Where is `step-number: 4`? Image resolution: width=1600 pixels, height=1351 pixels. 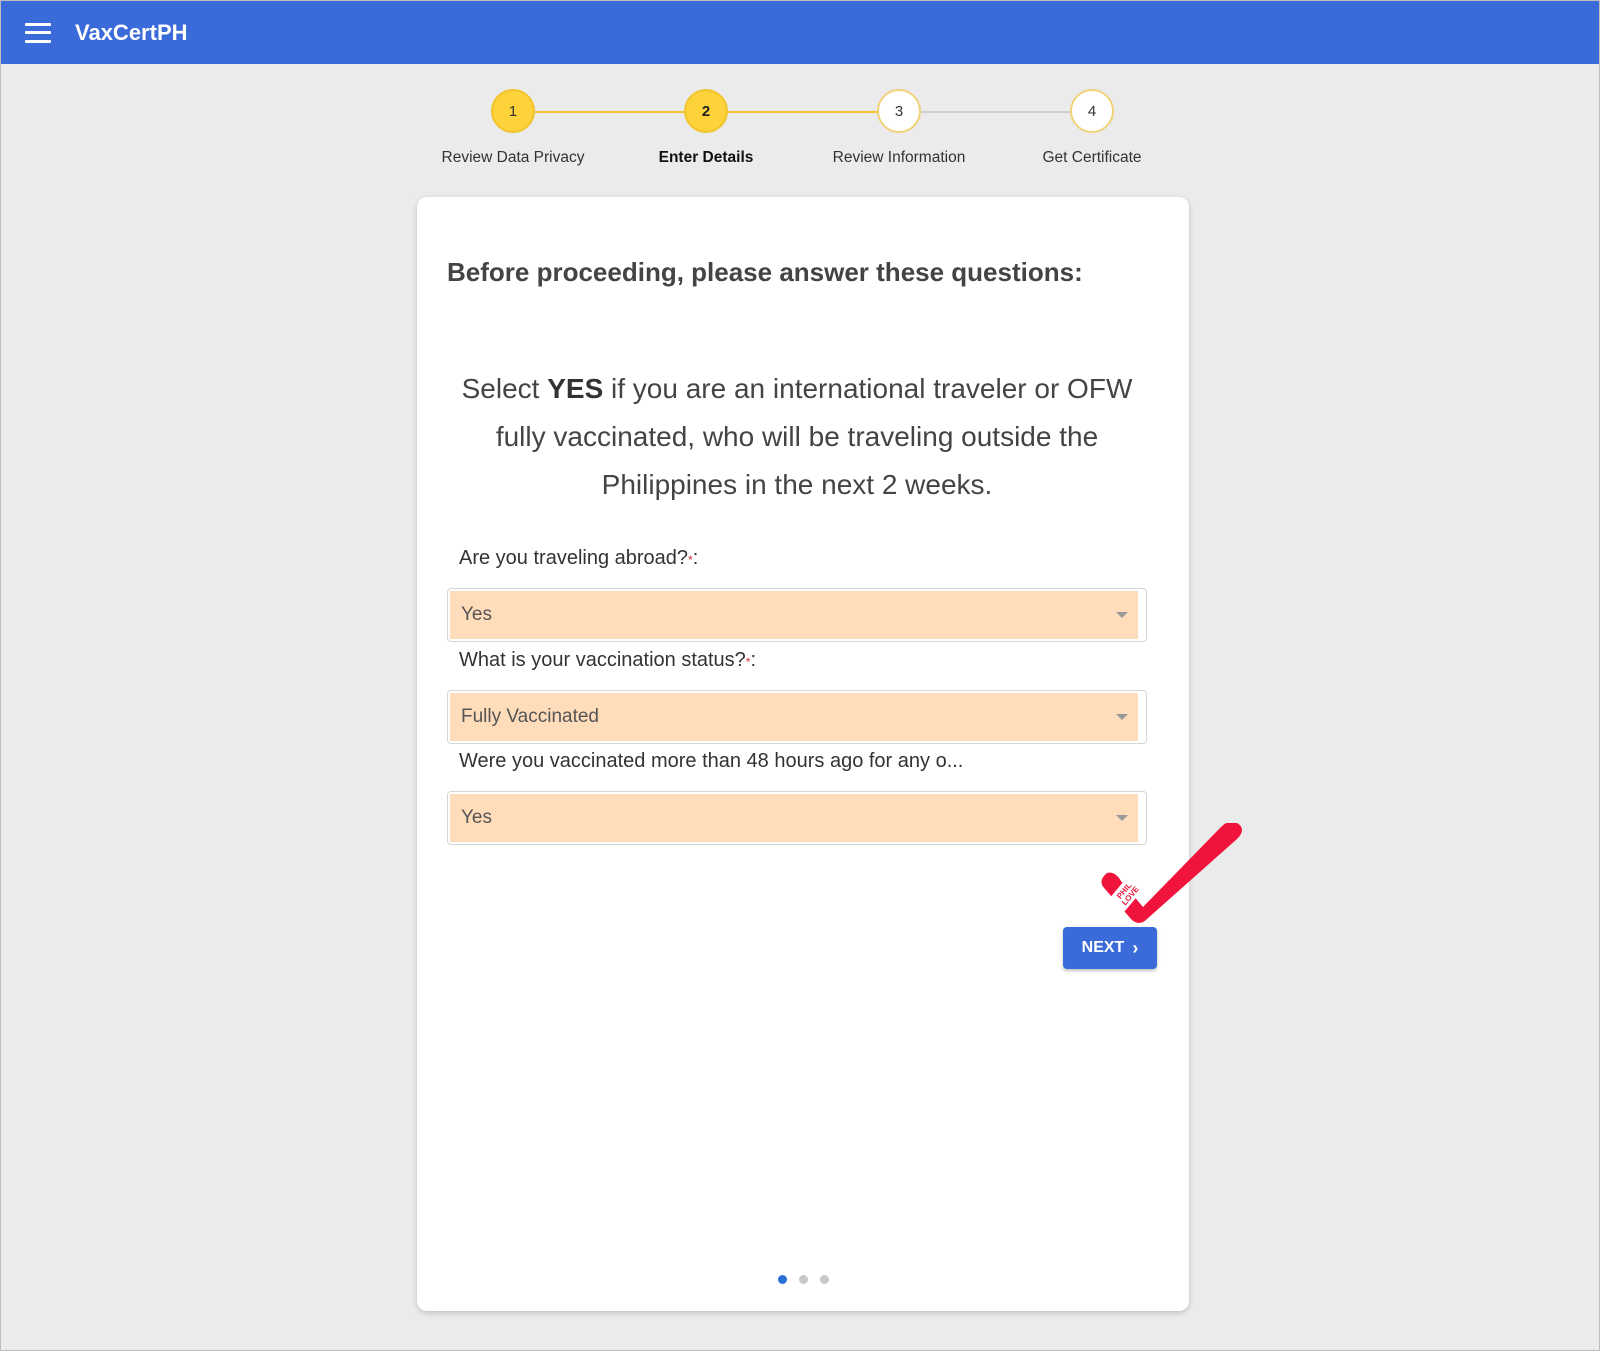
step-number: 4 is located at coordinates (1092, 111).